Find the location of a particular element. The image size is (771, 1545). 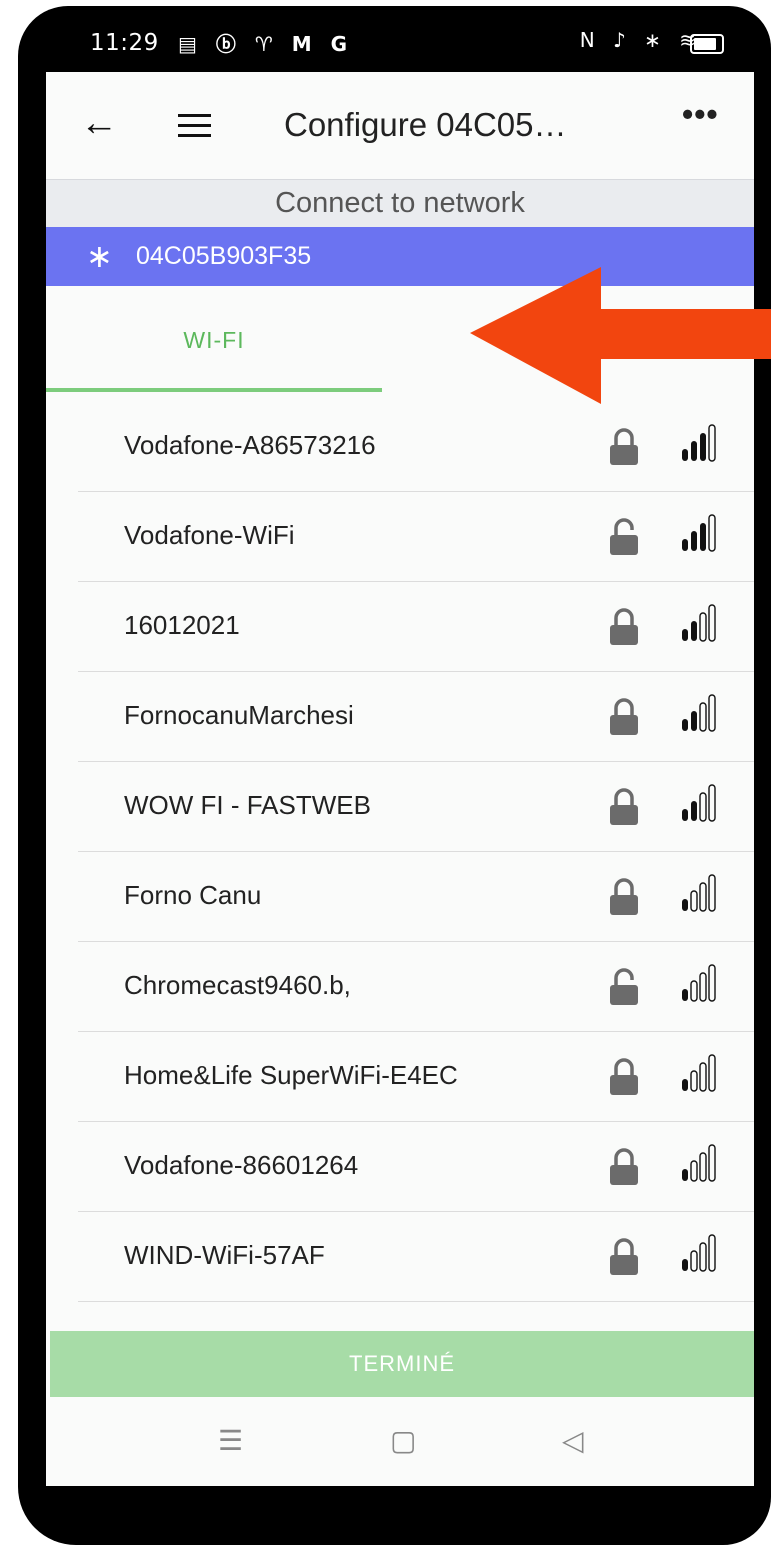

home-icon: ▢ is located at coordinates (403, 1440).